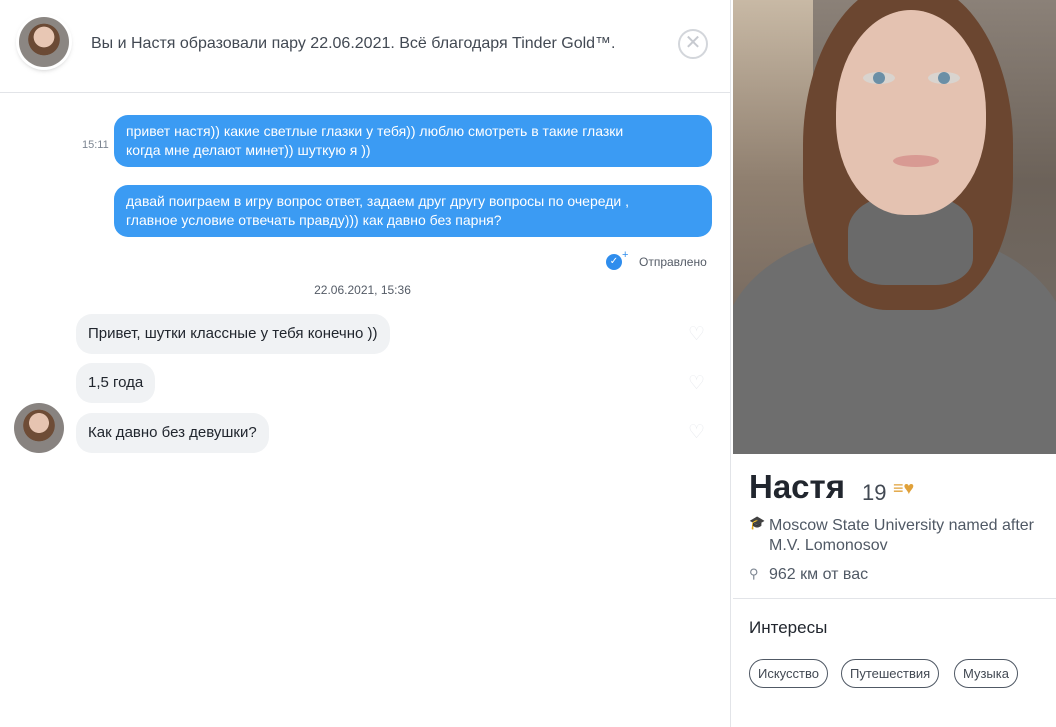  Describe the element at coordinates (625, 255) in the screenshot. I see `plus-icon: +` at that location.